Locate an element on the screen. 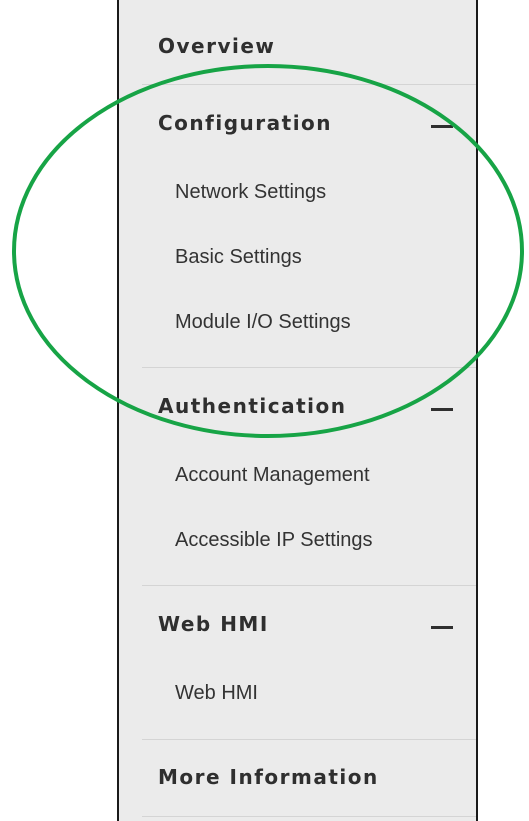 The image size is (529, 821). nav-item-label: Basic Settings is located at coordinates (238, 256).